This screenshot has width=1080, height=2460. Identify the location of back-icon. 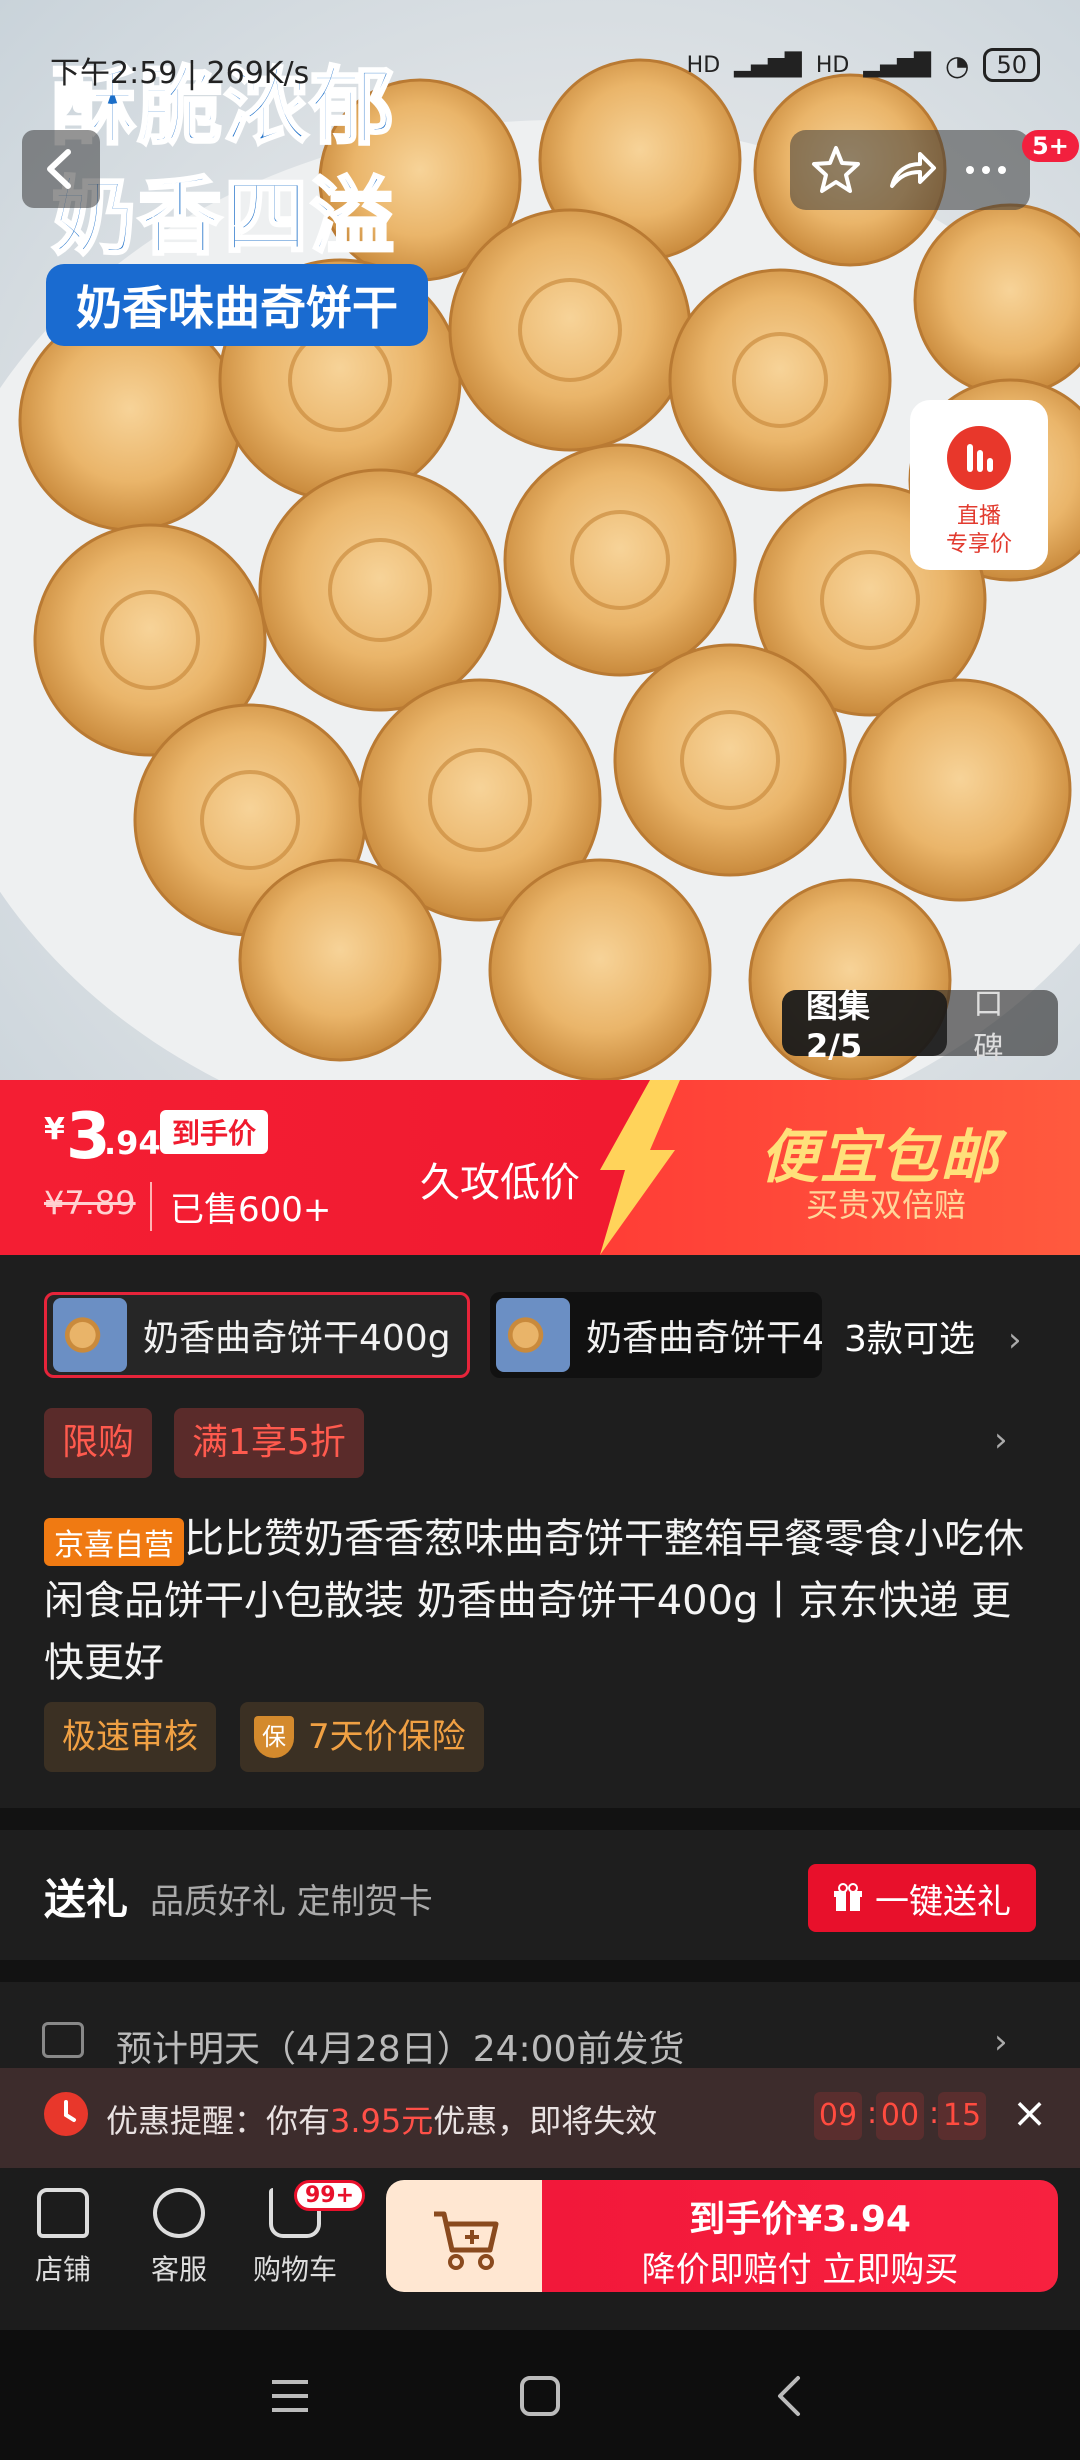
(790, 2396).